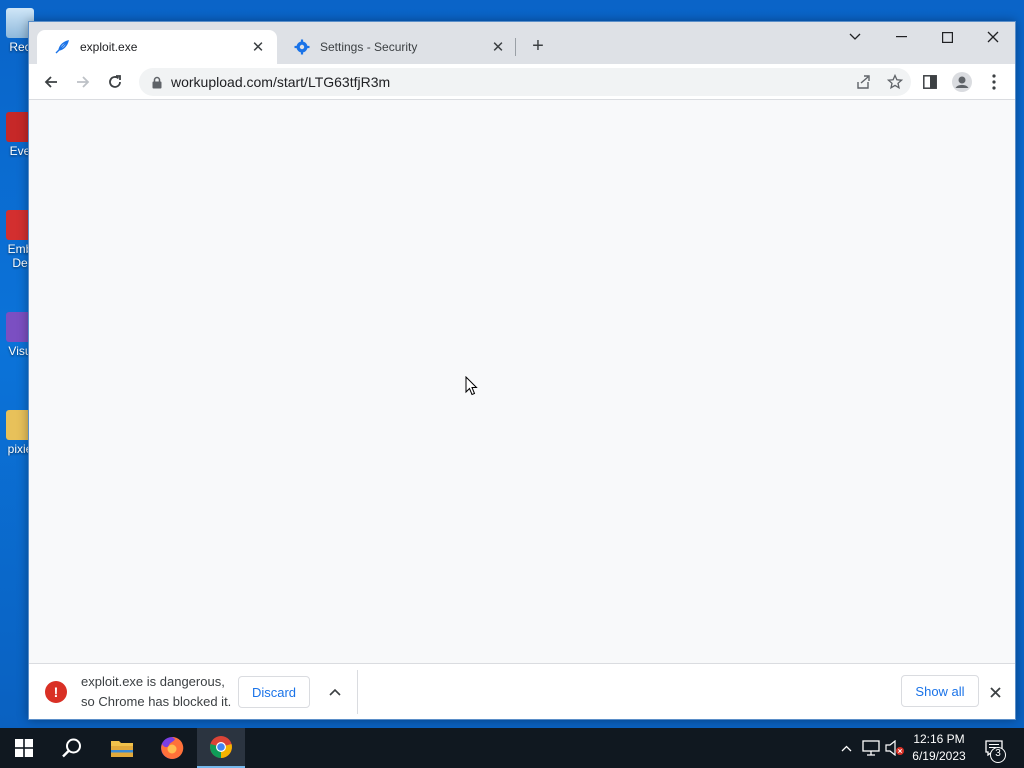 The width and height of the screenshot is (1024, 768). Describe the element at coordinates (522, 43) in the screenshot. I see `tab-strip: exploit.exe ✕ Settings - Security ✕ +` at that location.